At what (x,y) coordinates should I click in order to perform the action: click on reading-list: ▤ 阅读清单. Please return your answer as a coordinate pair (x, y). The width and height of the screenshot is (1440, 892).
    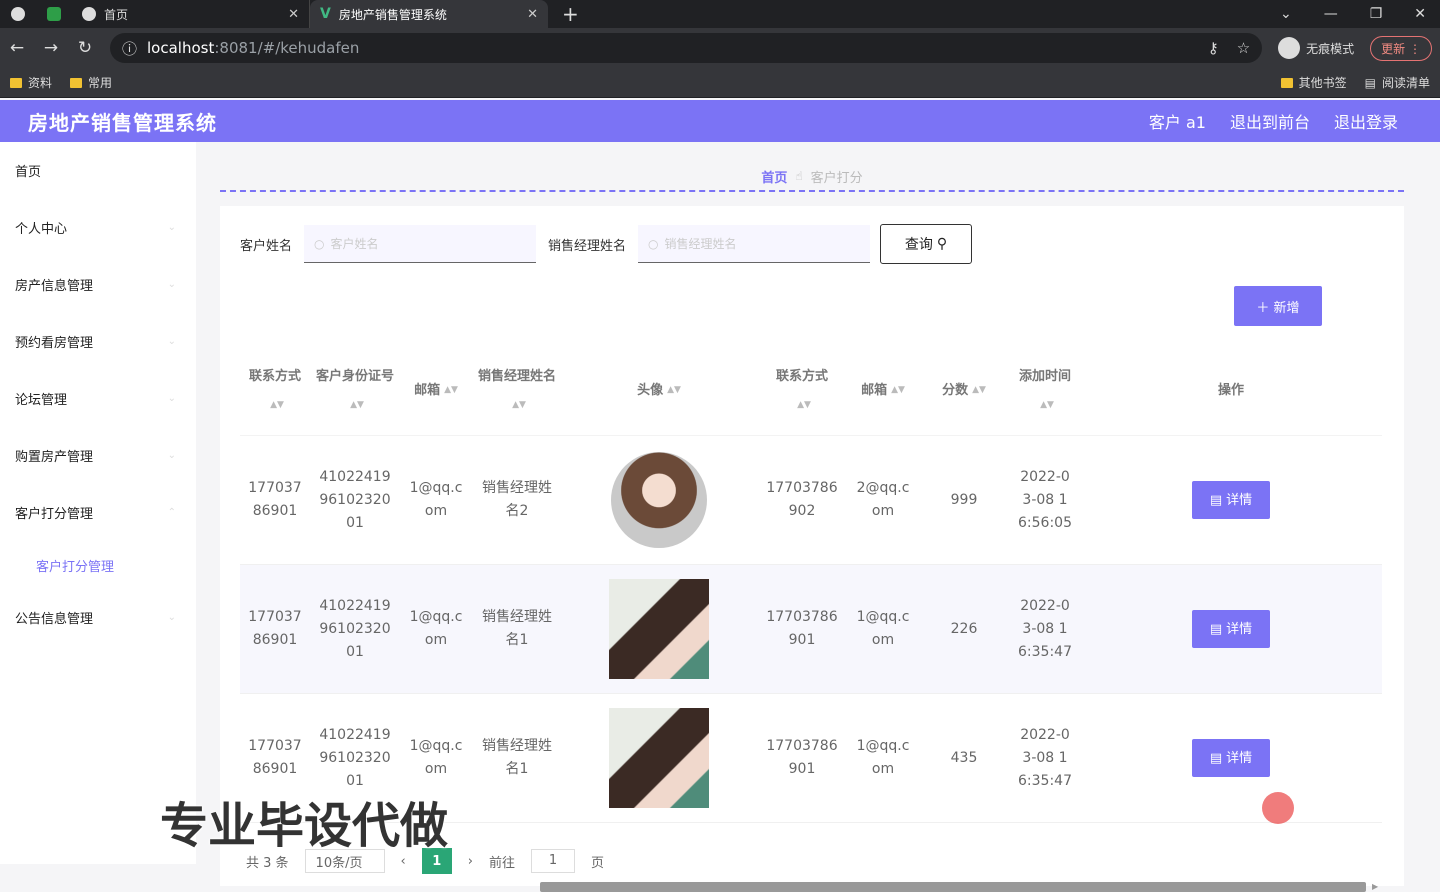
    Looking at the image, I should click on (1397, 82).